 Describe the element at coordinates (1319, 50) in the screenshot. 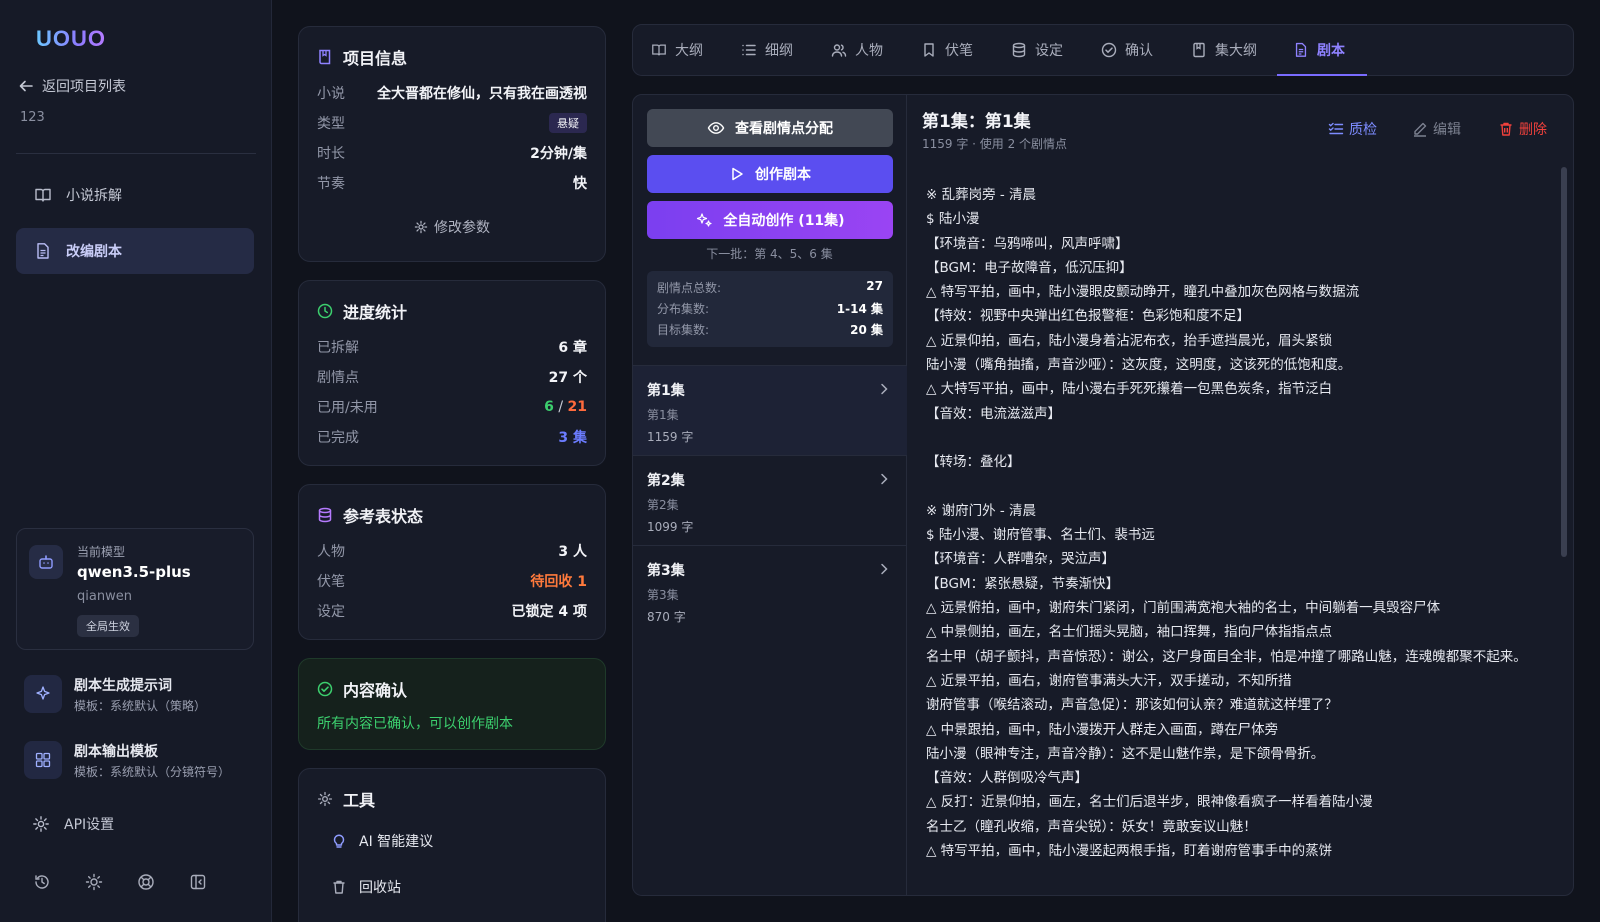

I see `tab-script: 剧本` at that location.